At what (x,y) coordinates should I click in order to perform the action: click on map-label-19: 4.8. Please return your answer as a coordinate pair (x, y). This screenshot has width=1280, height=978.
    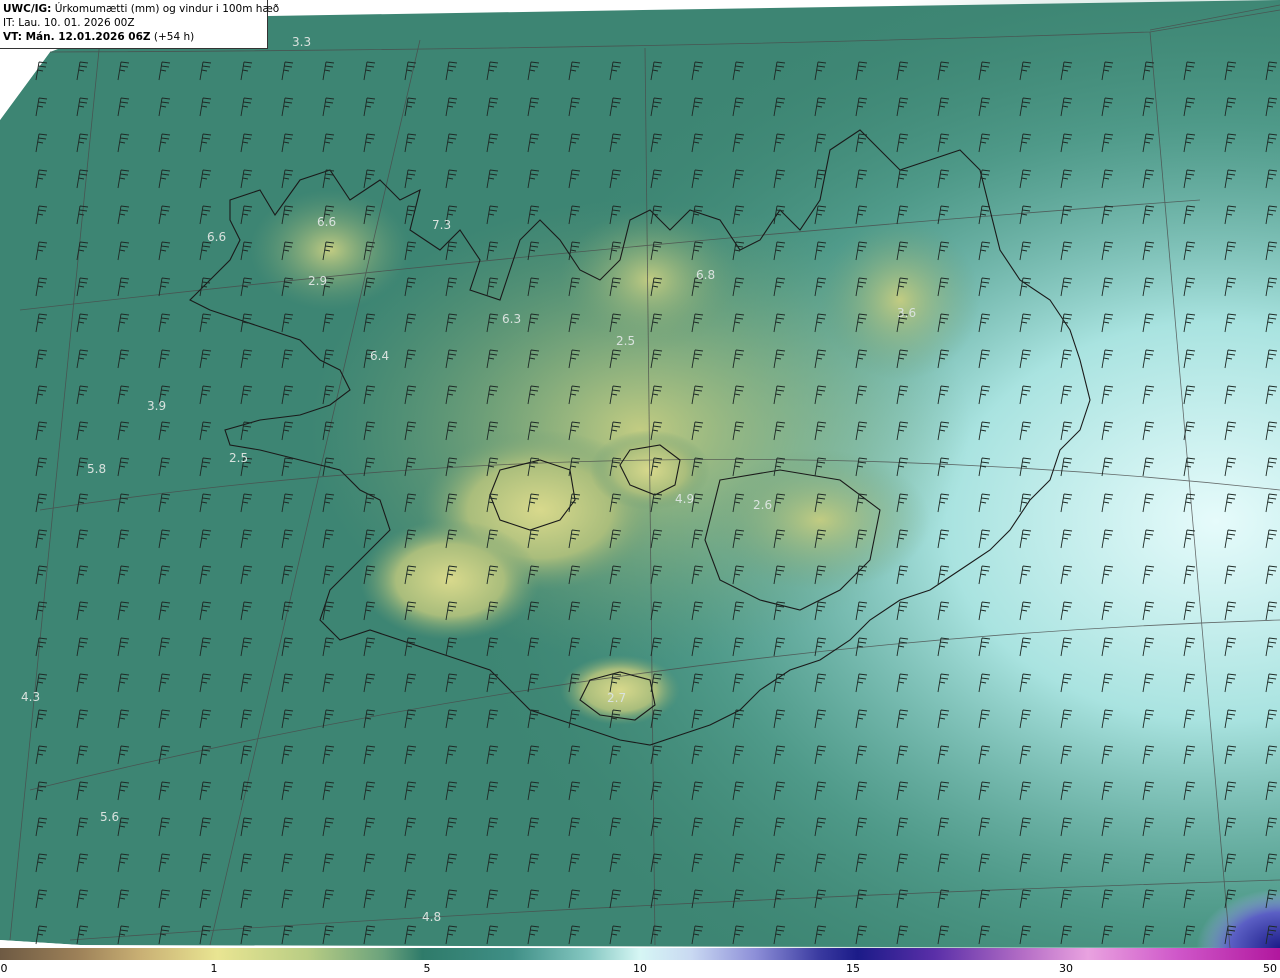
    Looking at the image, I should click on (431, 917).